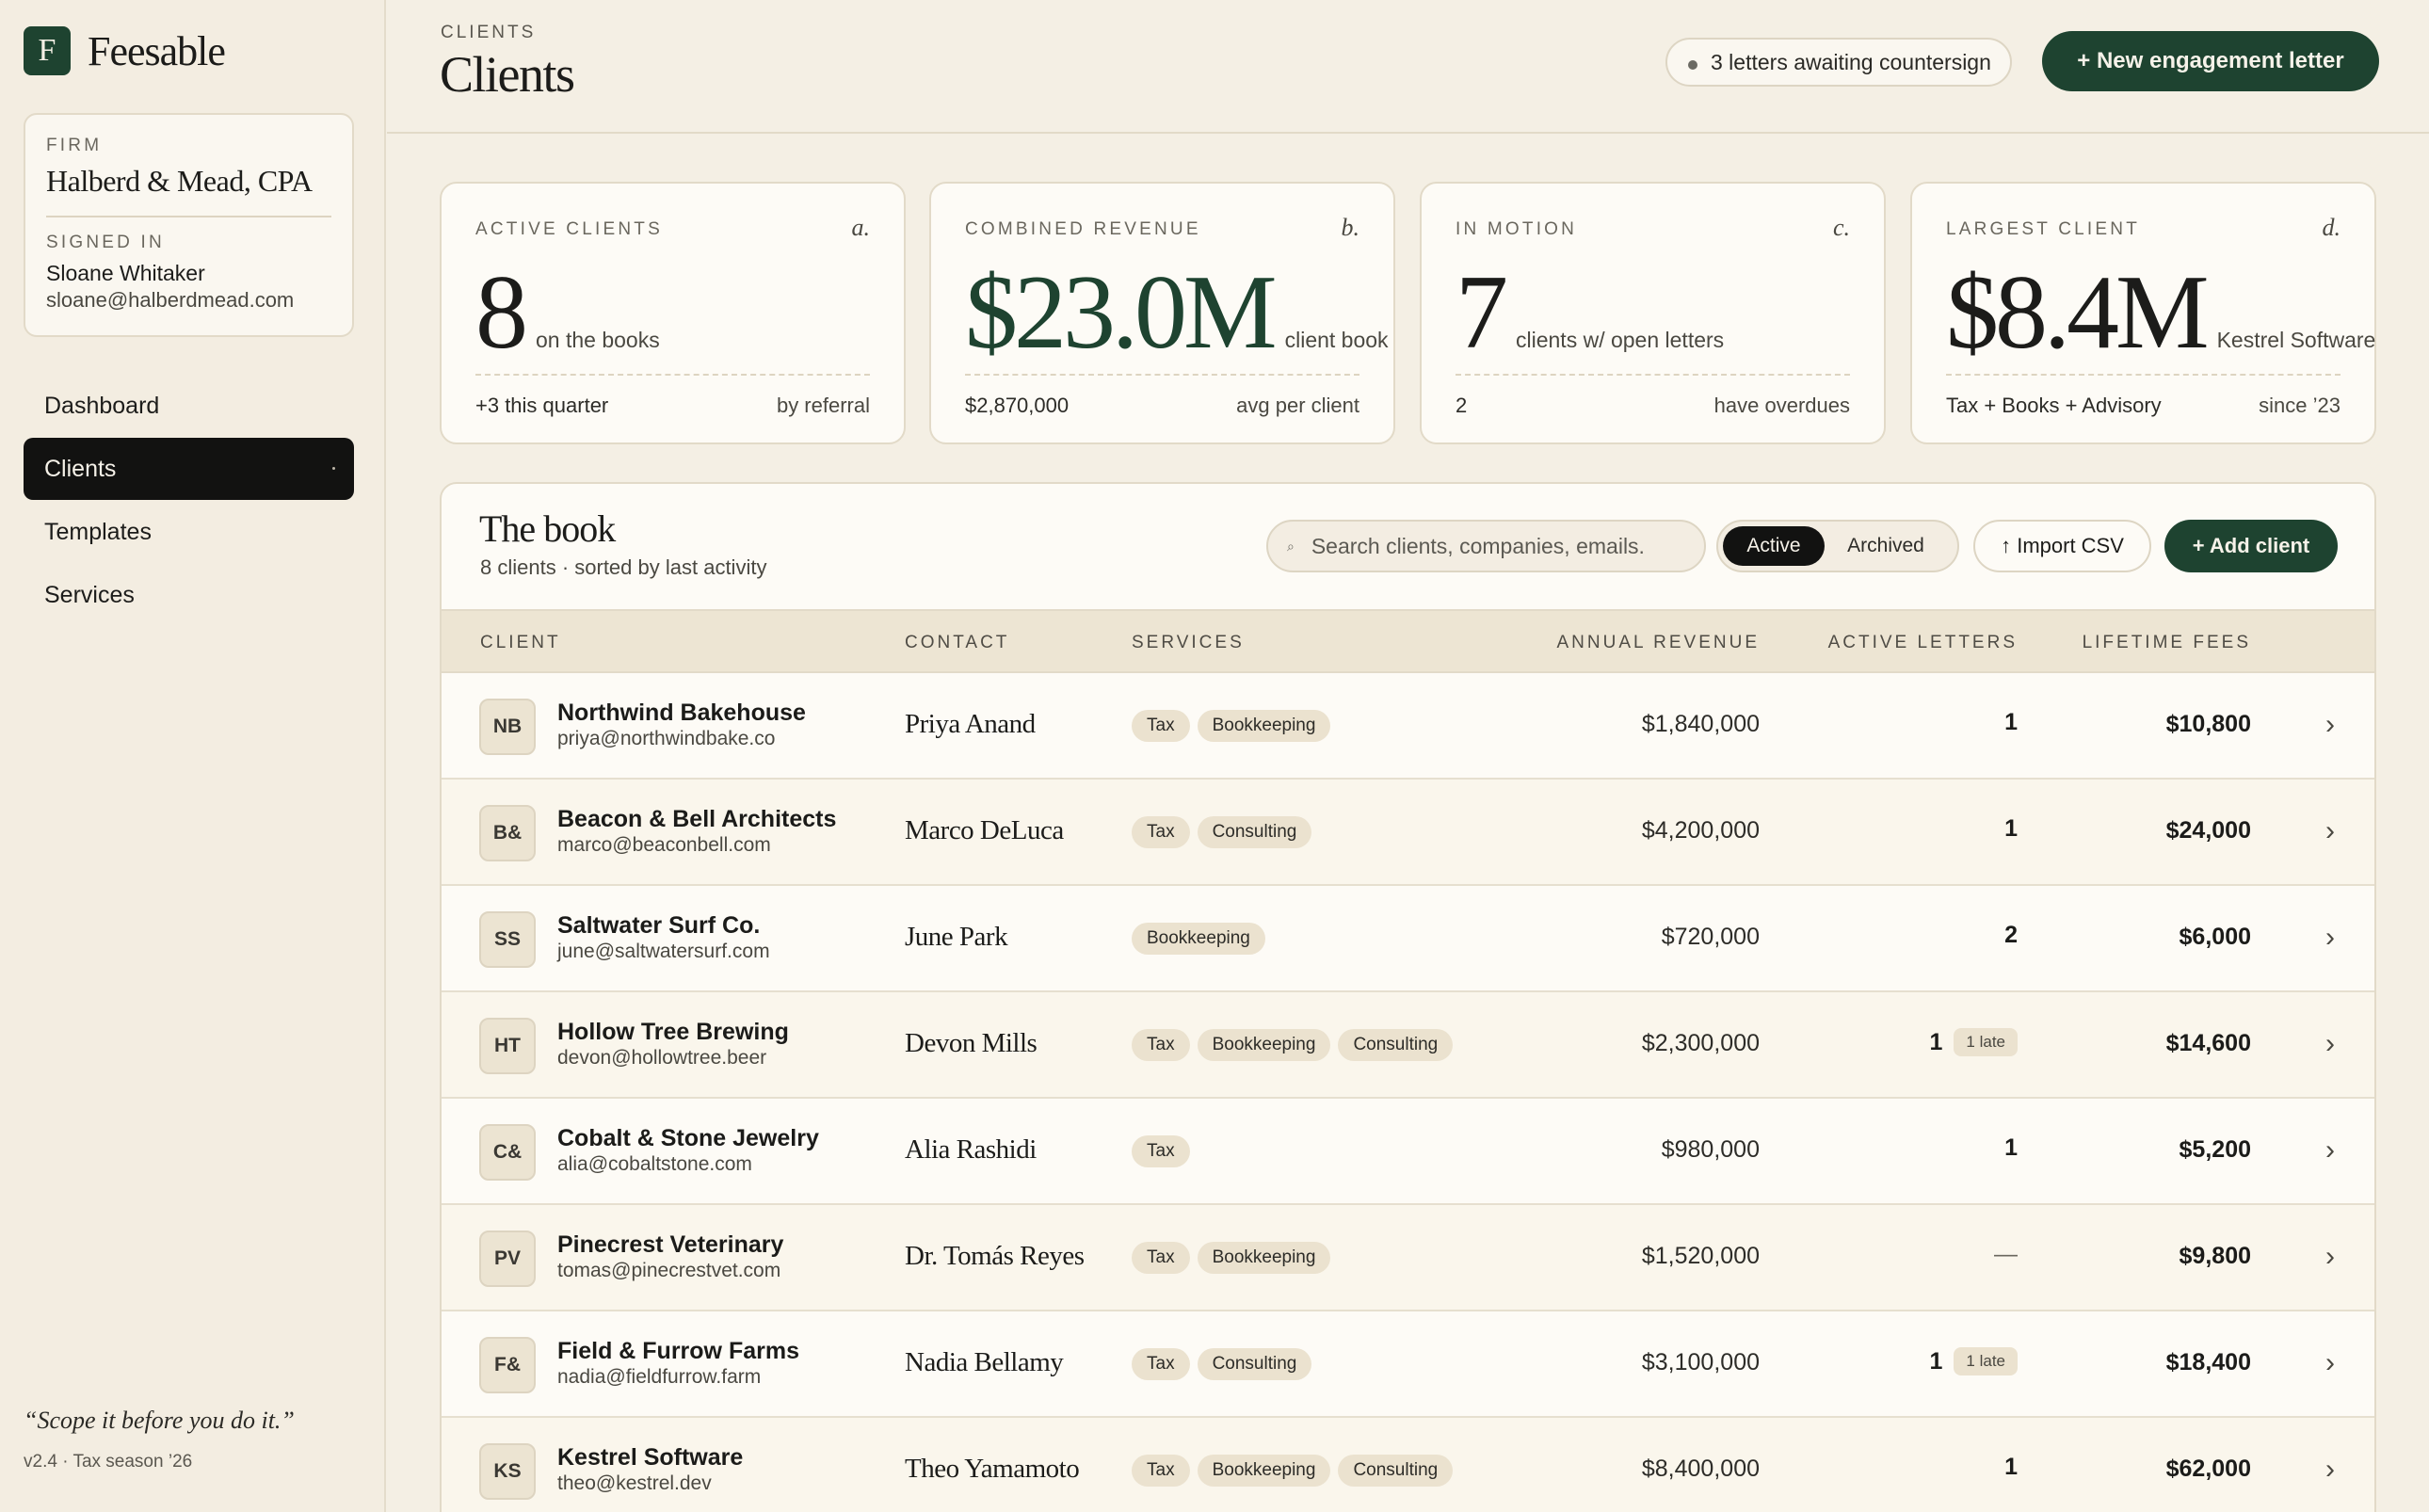 This screenshot has width=2429, height=1512. Describe the element at coordinates (1701, 724) in the screenshot. I see `annual-revenue: $1,840,000` at that location.